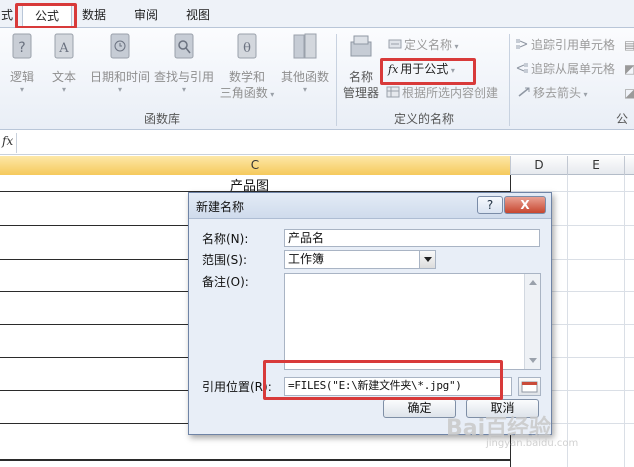 The height and width of the screenshot is (467, 634). Describe the element at coordinates (412, 321) in the screenshot. I see `comment-textarea` at that location.